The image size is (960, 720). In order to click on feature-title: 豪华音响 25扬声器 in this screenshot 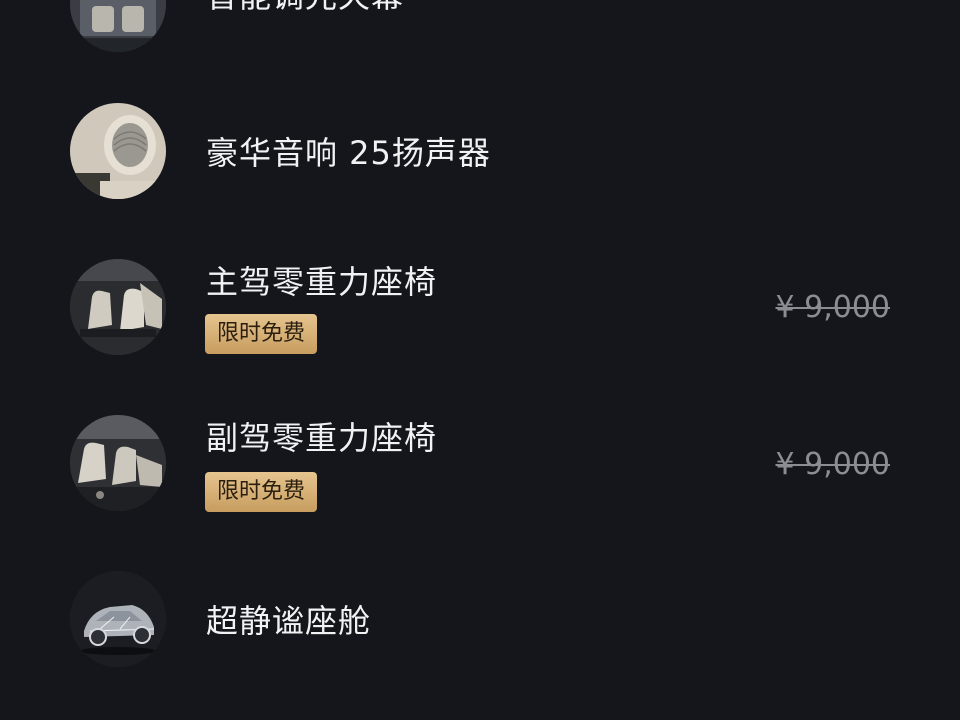, I will do `click(348, 153)`.